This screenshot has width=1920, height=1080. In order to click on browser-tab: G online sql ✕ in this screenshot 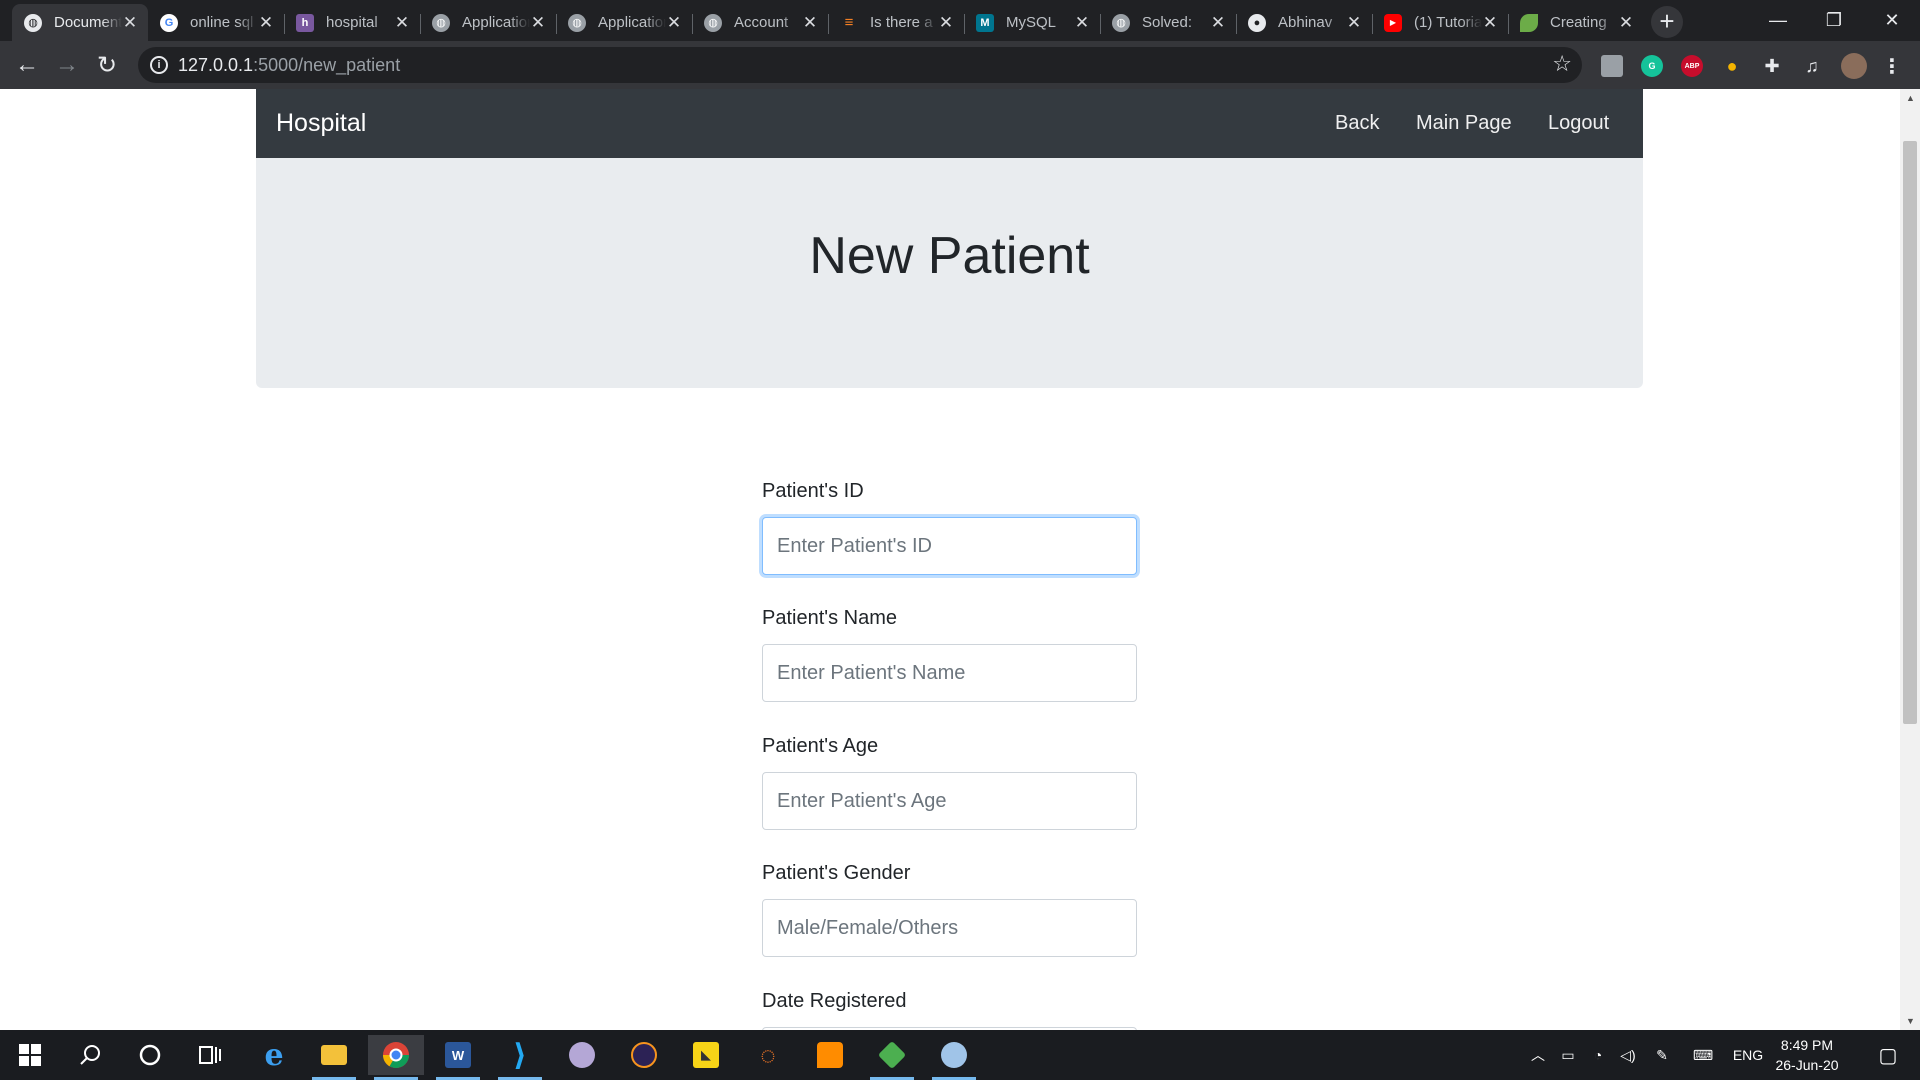, I will do `click(216, 22)`.